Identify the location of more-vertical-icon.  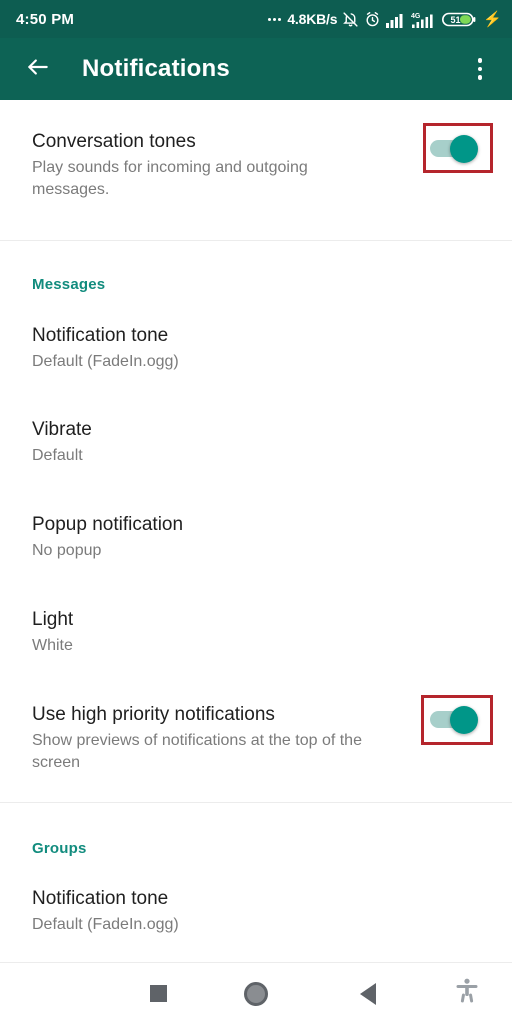
(480, 69).